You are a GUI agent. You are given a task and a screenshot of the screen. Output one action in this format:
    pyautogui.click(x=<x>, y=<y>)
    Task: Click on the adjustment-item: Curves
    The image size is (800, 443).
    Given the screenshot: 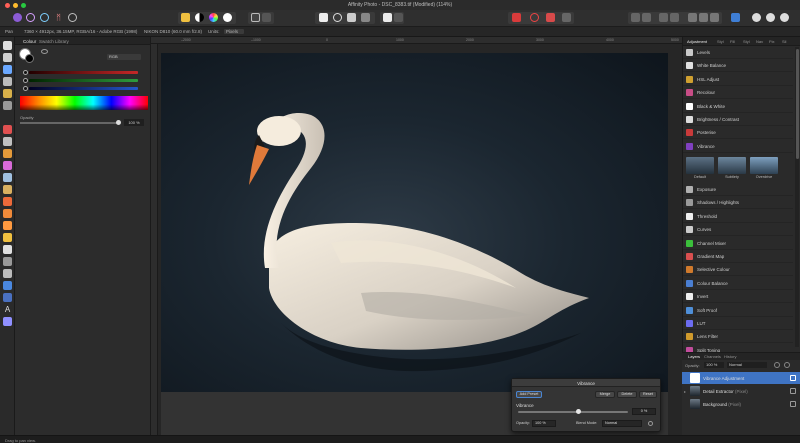 What is the action you would take?
    pyautogui.click(x=738, y=230)
    